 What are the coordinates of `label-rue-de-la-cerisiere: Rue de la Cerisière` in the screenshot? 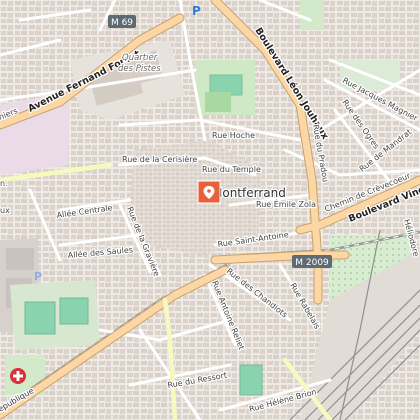 It's located at (159, 159).